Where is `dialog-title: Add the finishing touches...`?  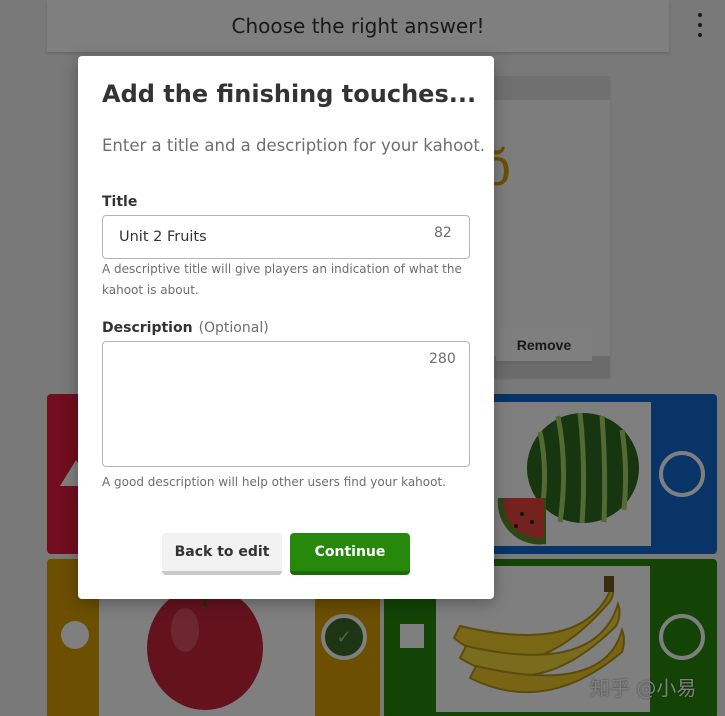 dialog-title: Add the finishing touches... is located at coordinates (289, 94).